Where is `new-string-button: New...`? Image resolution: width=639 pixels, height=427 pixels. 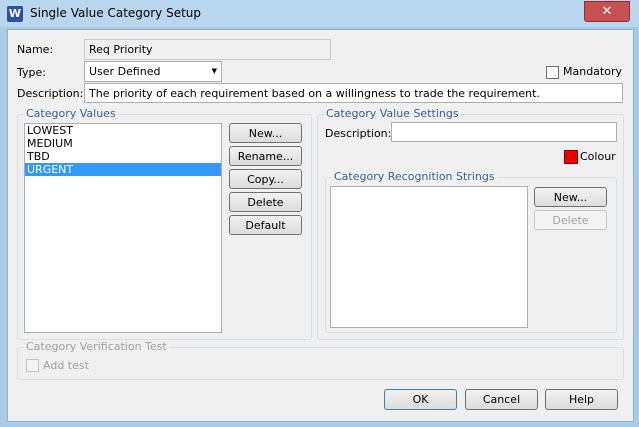
new-string-button: New... is located at coordinates (570, 197).